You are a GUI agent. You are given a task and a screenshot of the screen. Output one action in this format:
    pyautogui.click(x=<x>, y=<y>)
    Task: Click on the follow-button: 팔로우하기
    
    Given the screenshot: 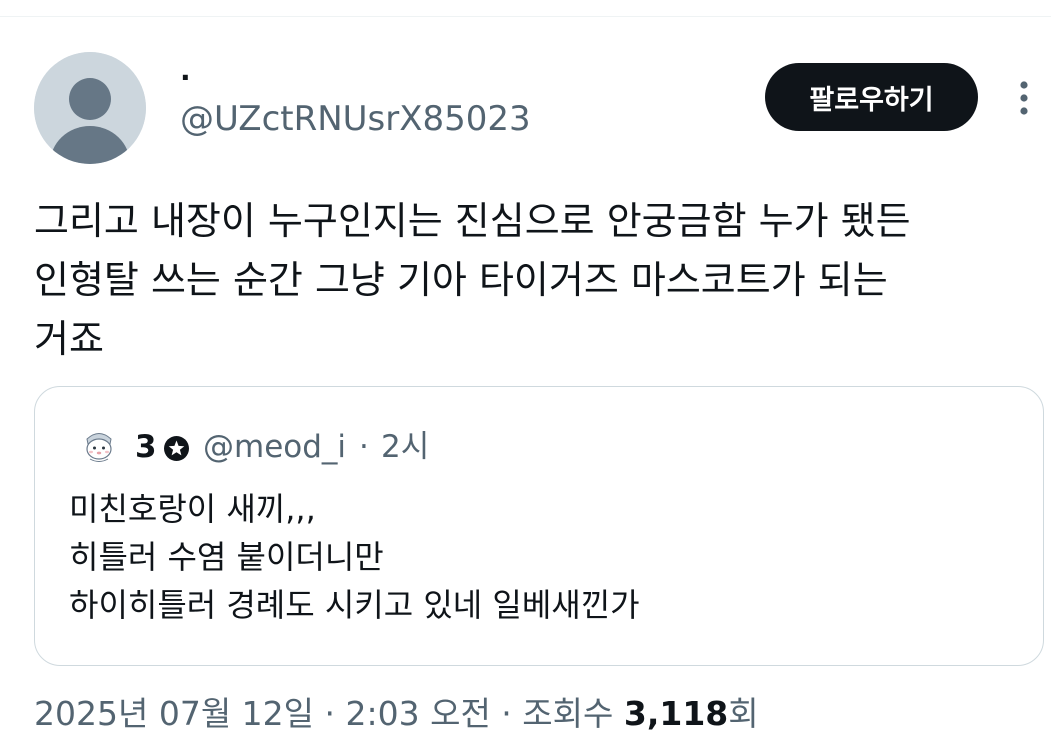 What is the action you would take?
    pyautogui.click(x=871, y=97)
    